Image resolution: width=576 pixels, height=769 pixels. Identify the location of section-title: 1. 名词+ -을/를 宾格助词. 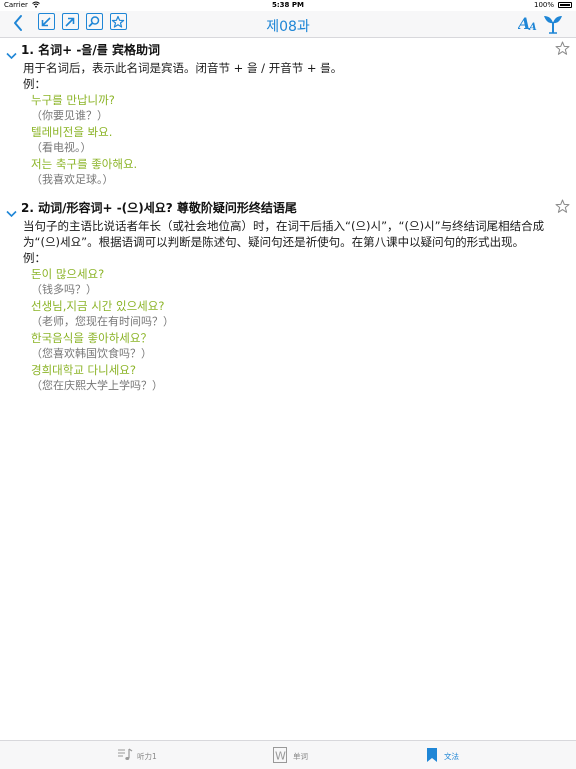
(90, 50).